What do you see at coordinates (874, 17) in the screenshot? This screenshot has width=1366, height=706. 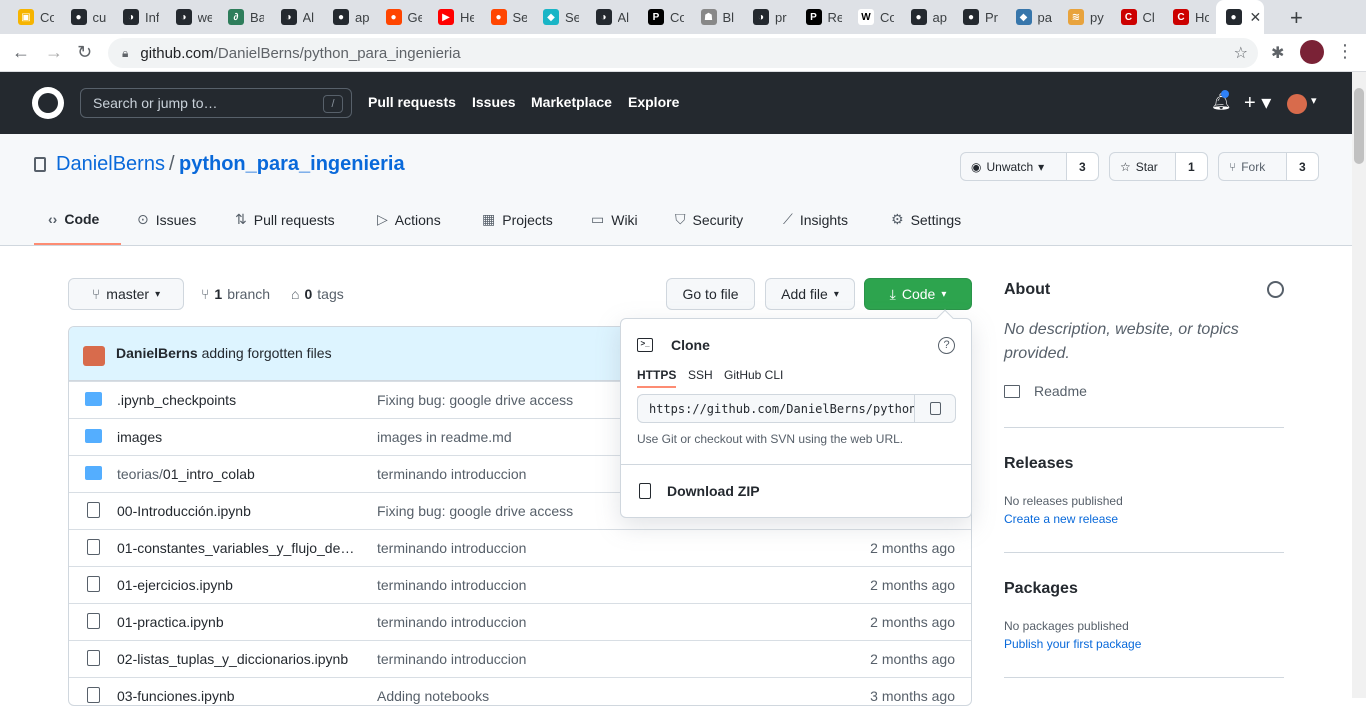 I see `browser-tab: W Co` at bounding box center [874, 17].